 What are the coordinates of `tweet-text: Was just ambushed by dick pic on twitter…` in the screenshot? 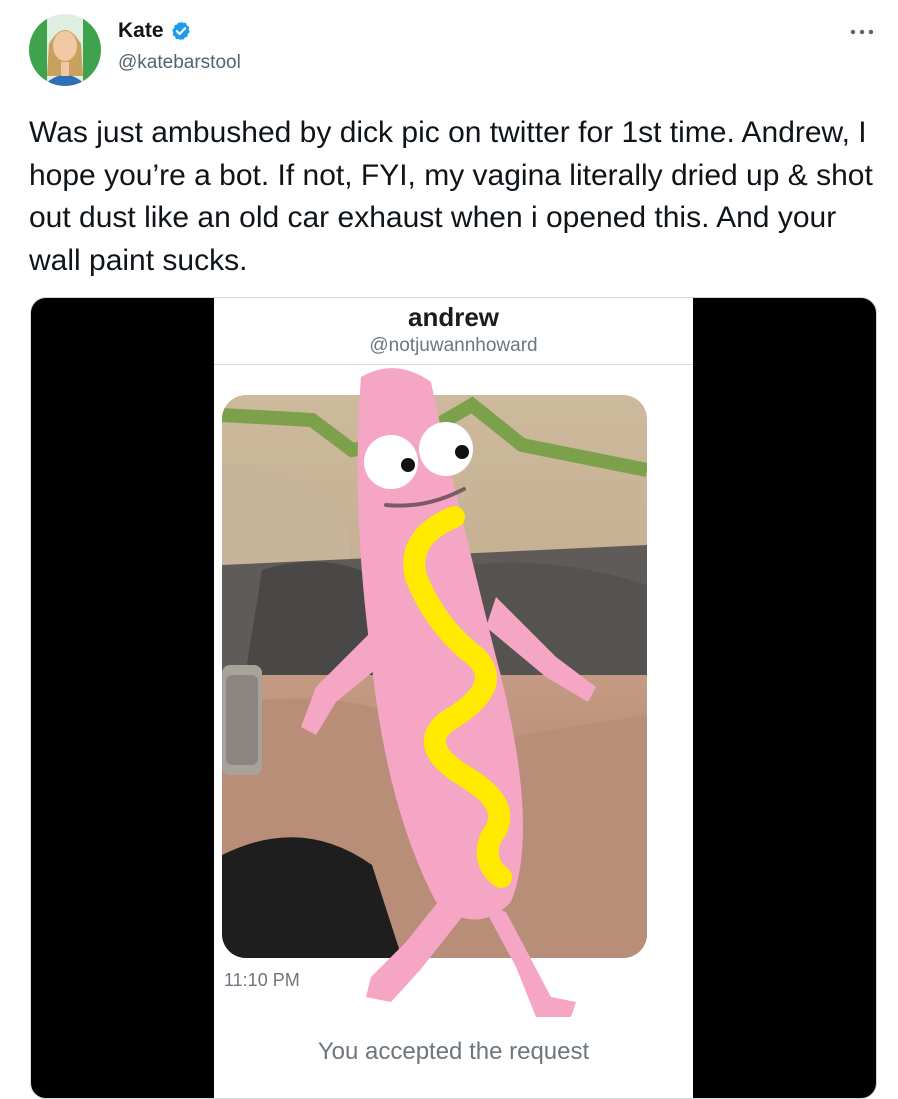 It's located at (451, 196).